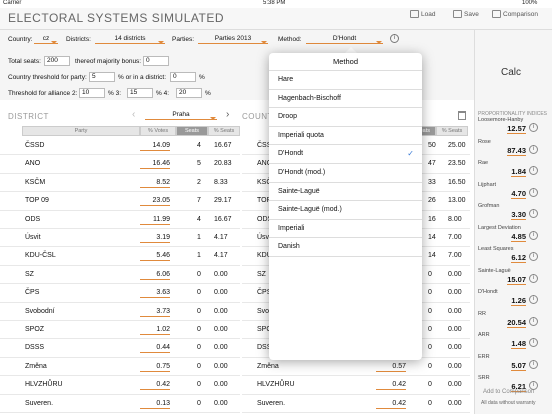  What do you see at coordinates (183, 77) in the screenshot?
I see `district-threshold-input: 0` at bounding box center [183, 77].